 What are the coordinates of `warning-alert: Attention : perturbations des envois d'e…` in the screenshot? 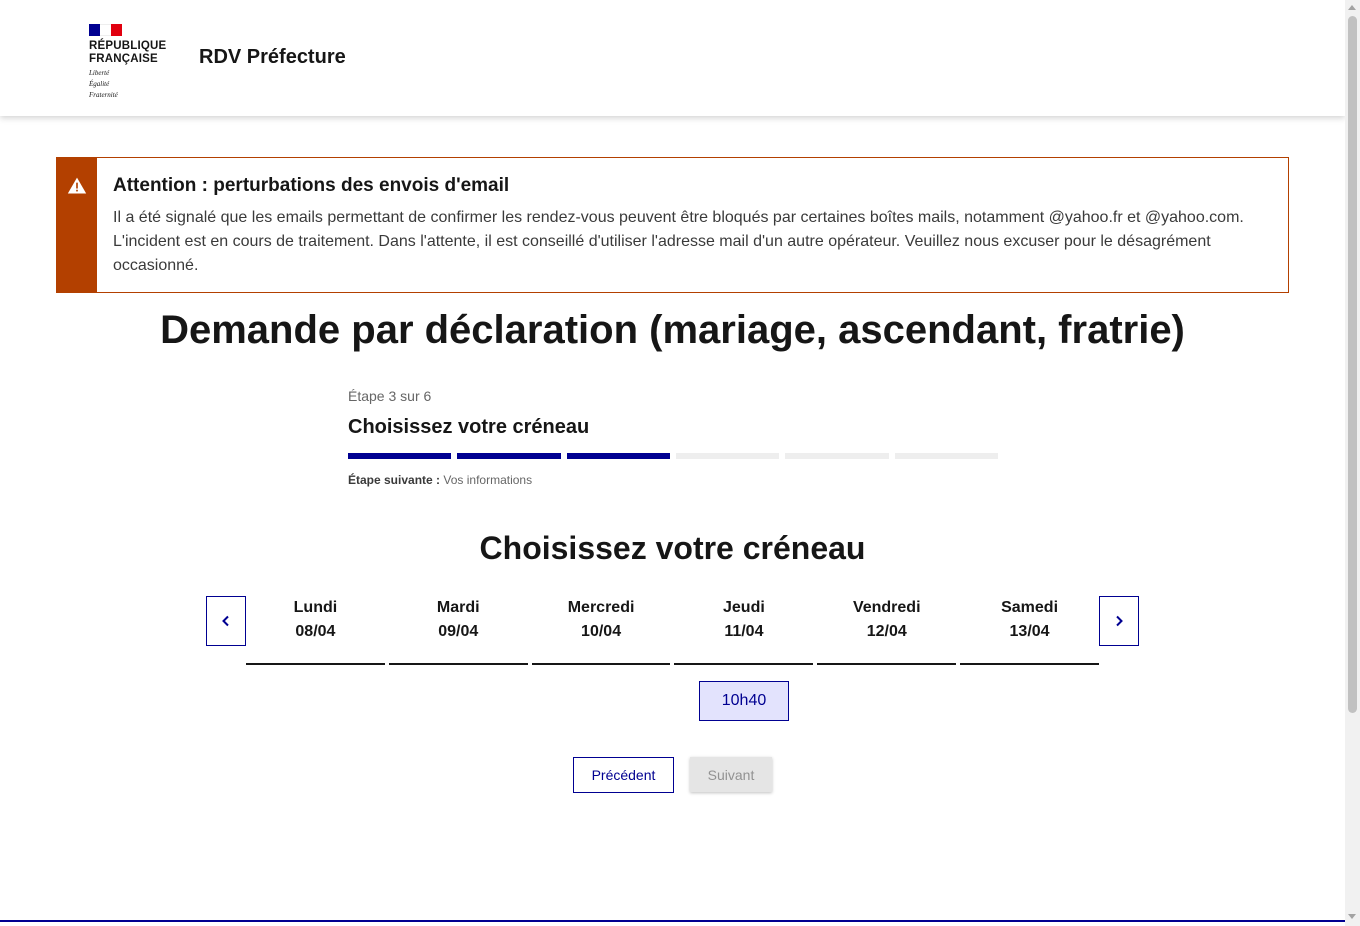 It's located at (672, 225).